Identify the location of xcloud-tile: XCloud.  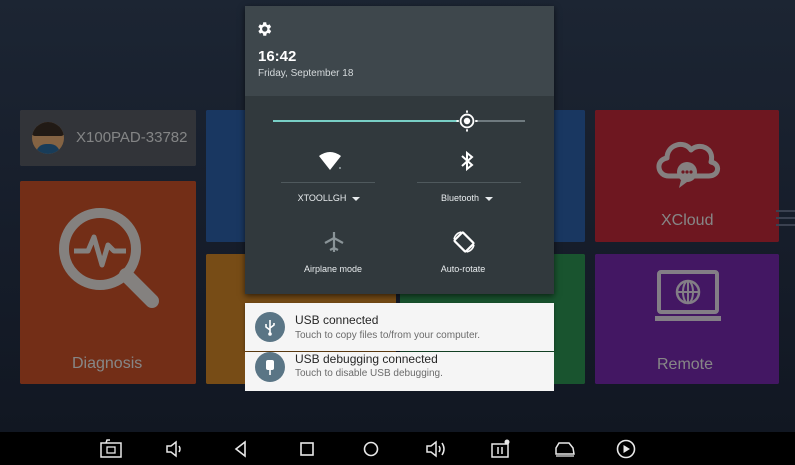
(687, 176).